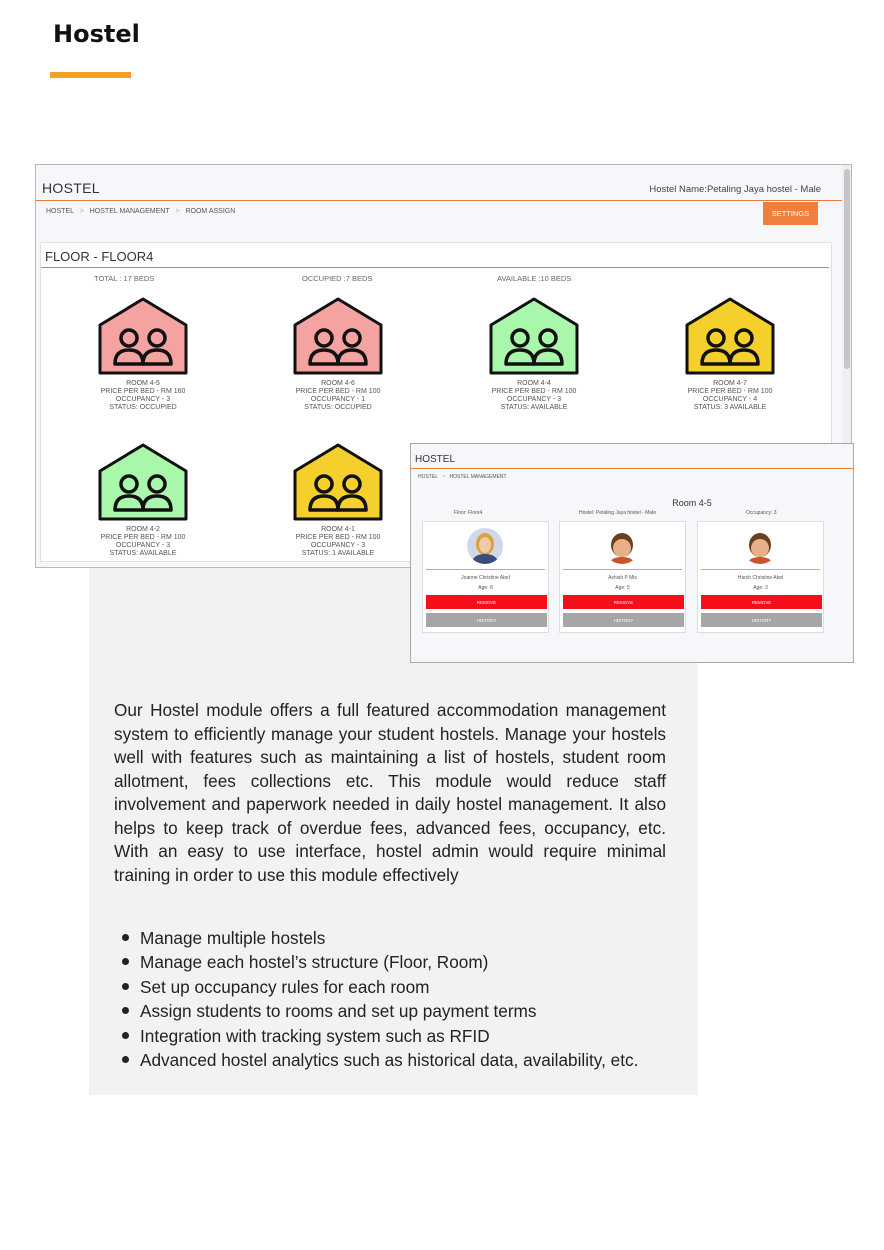 Image resolution: width=884 pixels, height=1250 pixels. Describe the element at coordinates (96, 34) in the screenshot. I see `page-title: Hostel` at that location.